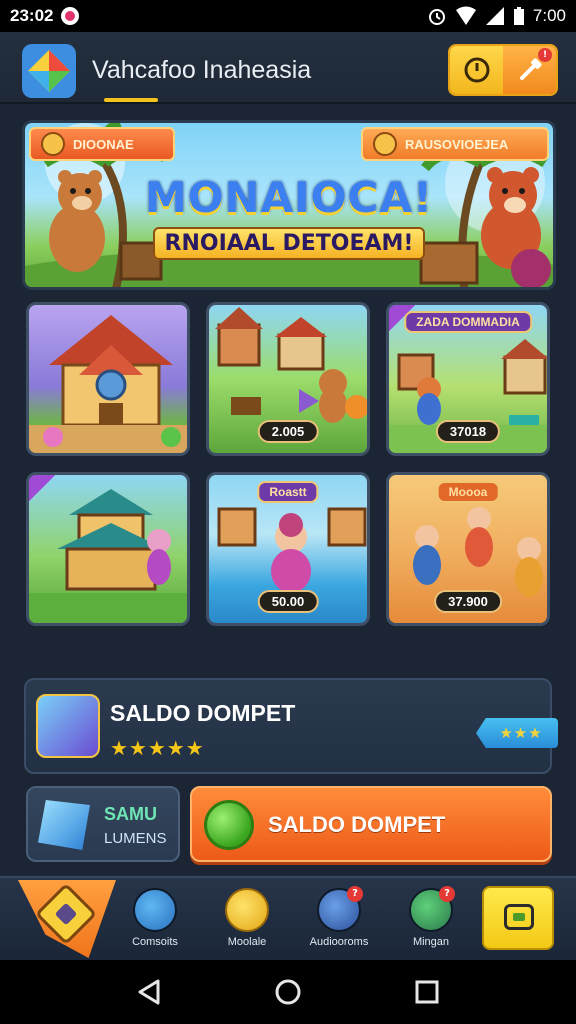 This screenshot has width=576, height=1024. What do you see at coordinates (545, 55) in the screenshot?
I see `notification-badge: !` at bounding box center [545, 55].